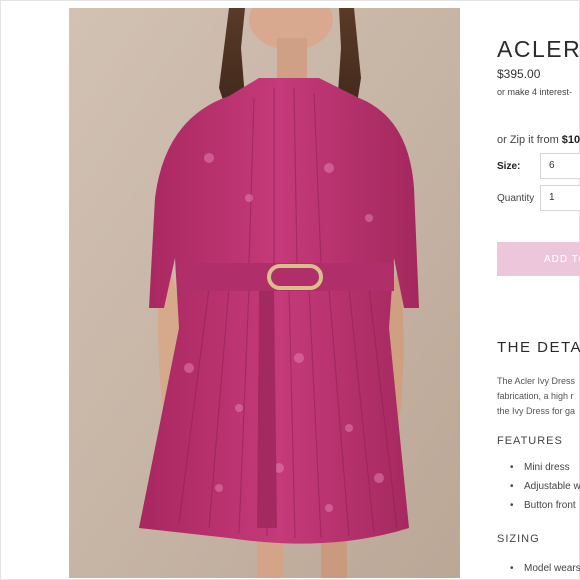  I want to click on add-to-cart-button: ADD TO, so click(538, 259).